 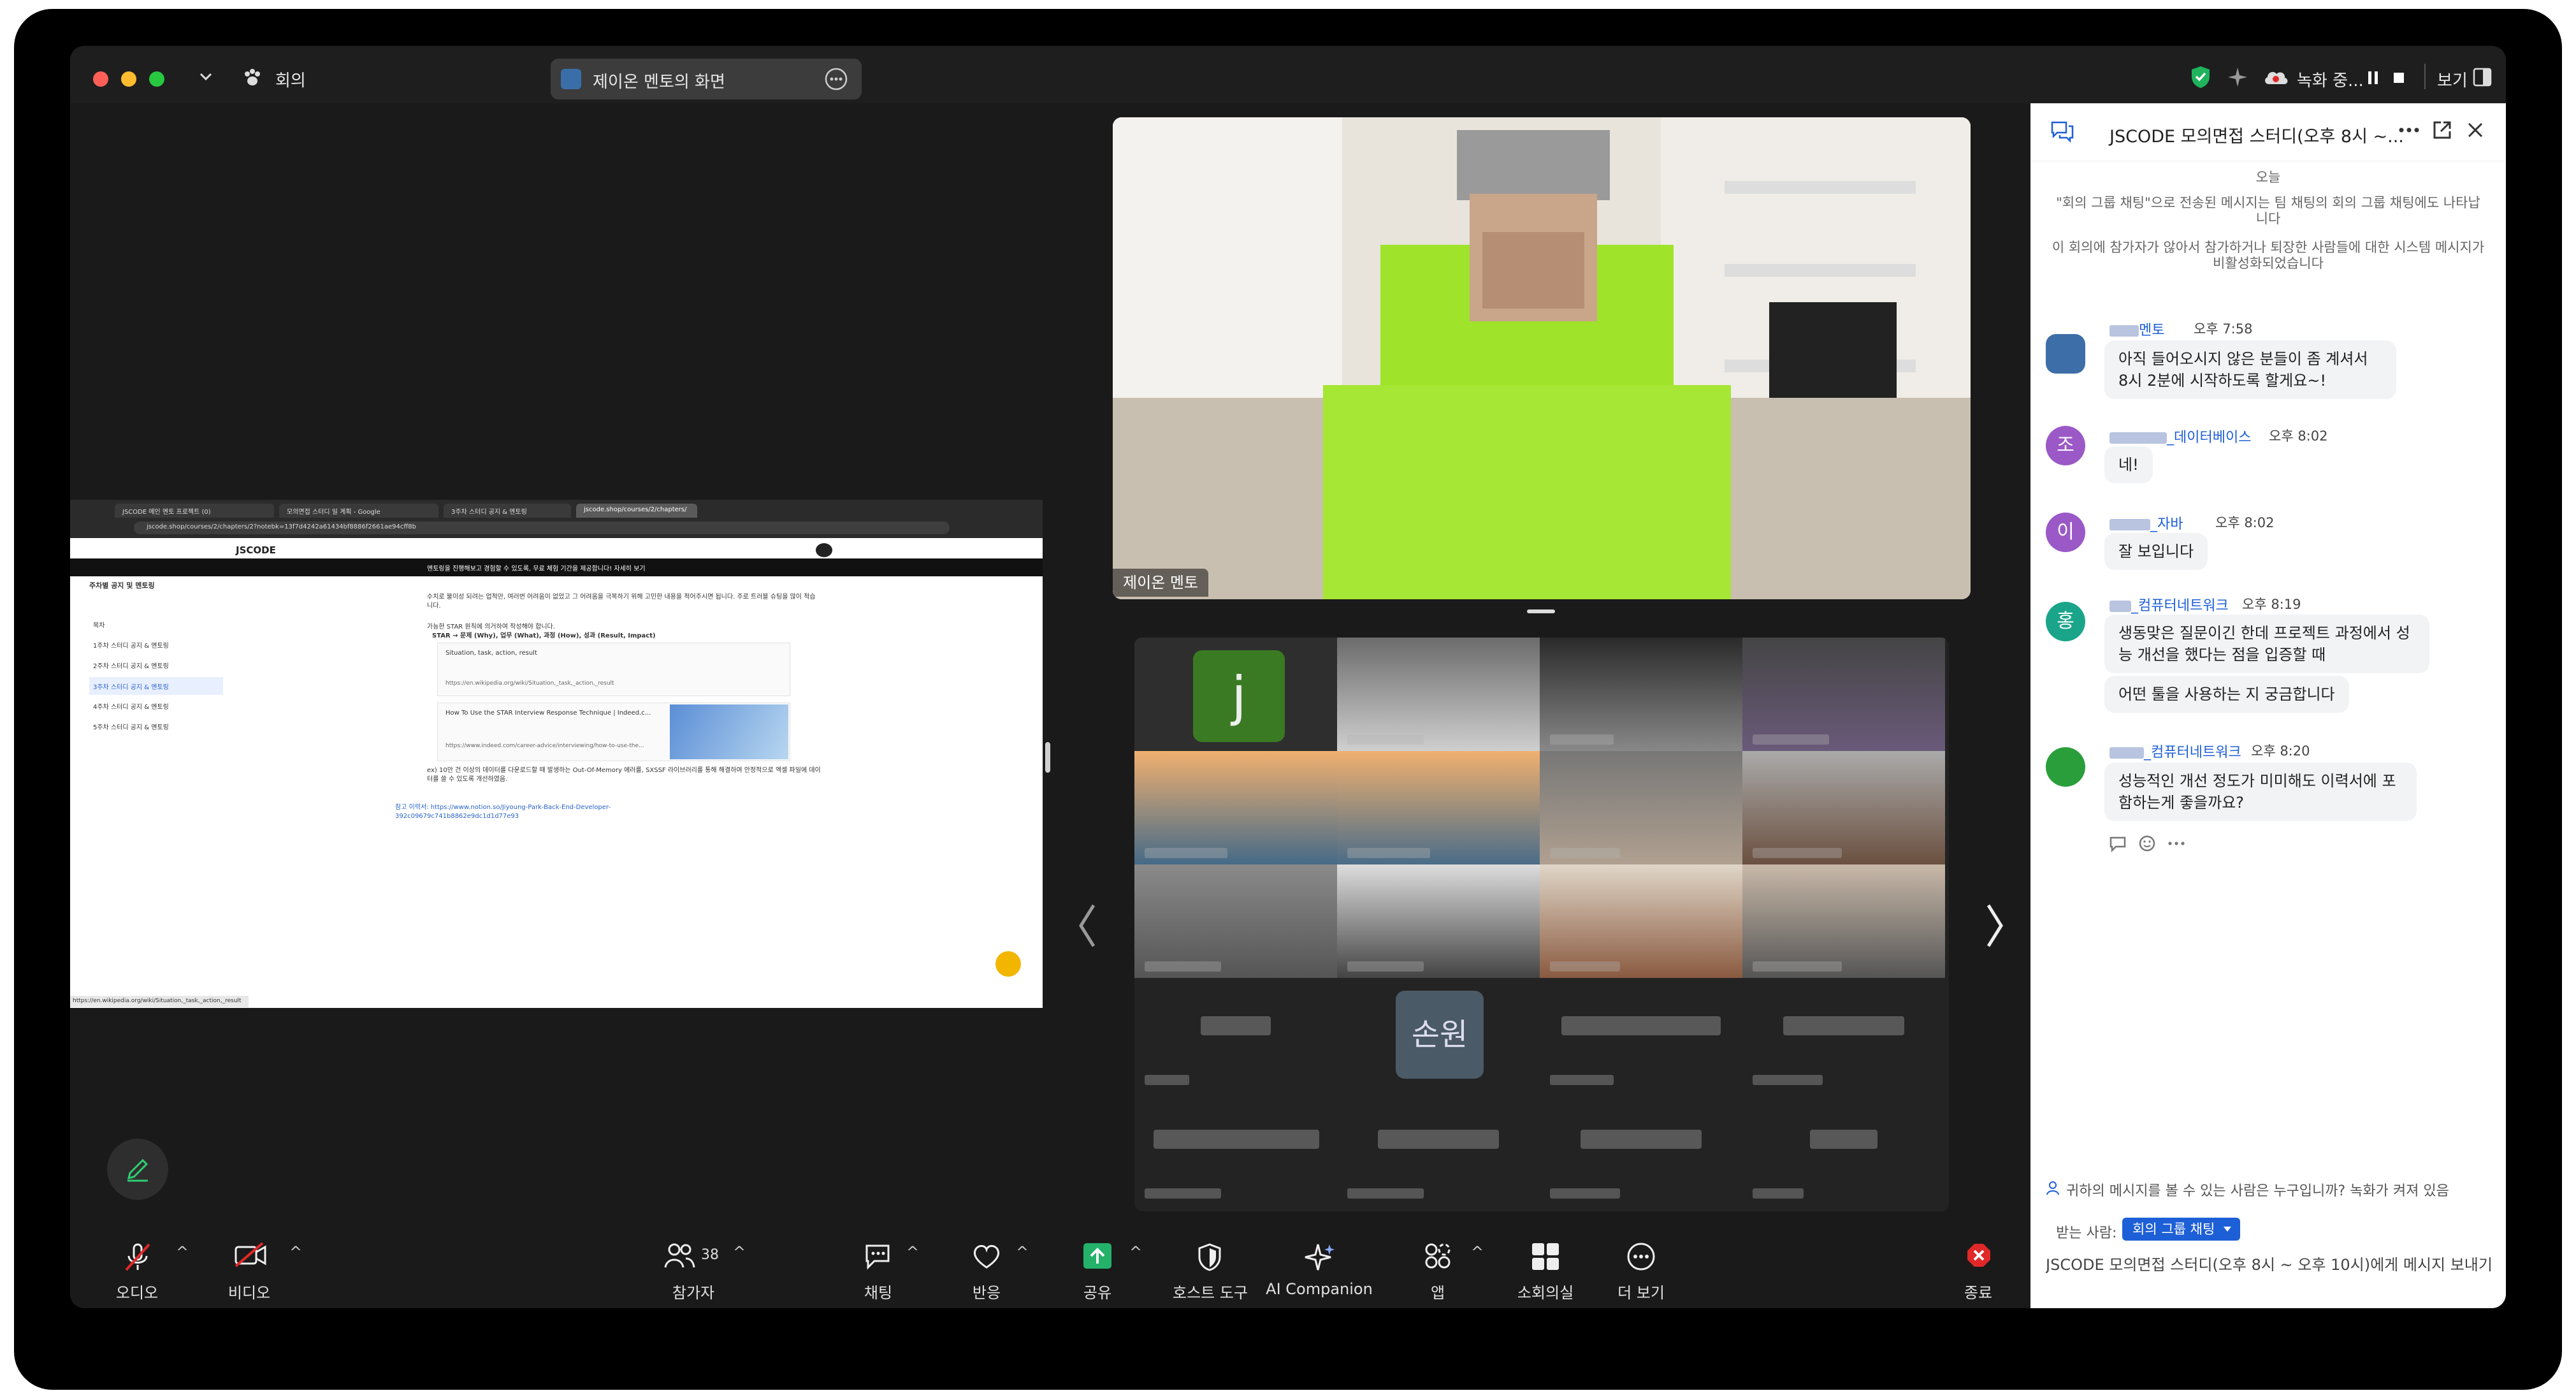 I want to click on participants-button: 38 참가자, so click(x=693, y=1266).